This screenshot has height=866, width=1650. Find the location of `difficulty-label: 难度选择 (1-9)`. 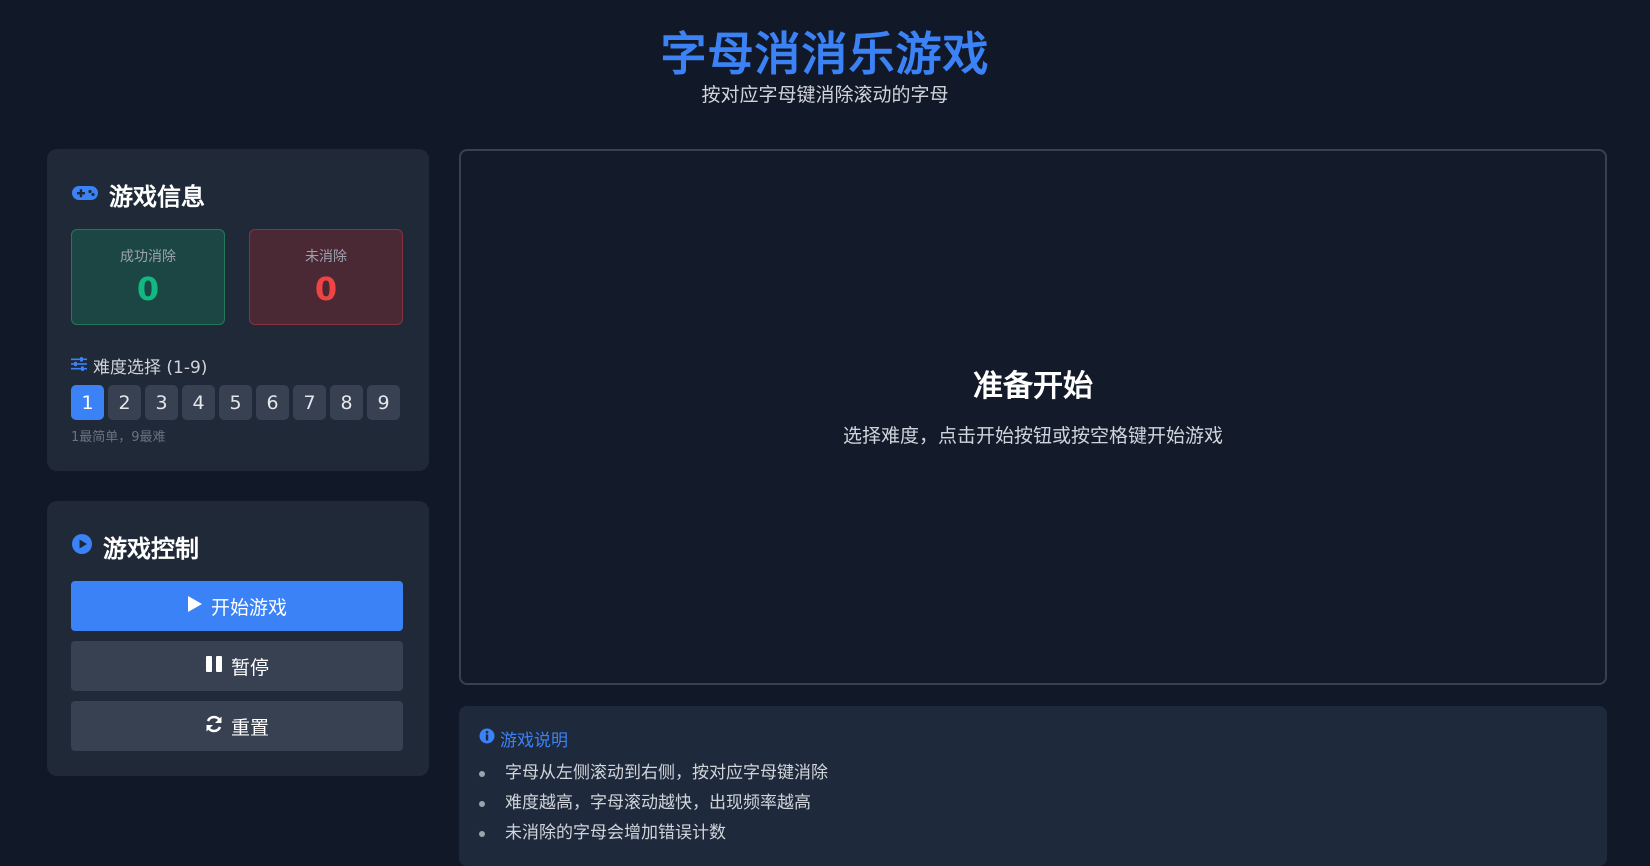

difficulty-label: 难度选择 (1-9) is located at coordinates (139, 365).